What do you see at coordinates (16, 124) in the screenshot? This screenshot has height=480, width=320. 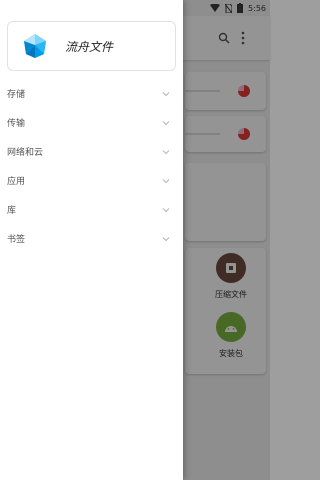 I see `menu-item-label: 传输` at bounding box center [16, 124].